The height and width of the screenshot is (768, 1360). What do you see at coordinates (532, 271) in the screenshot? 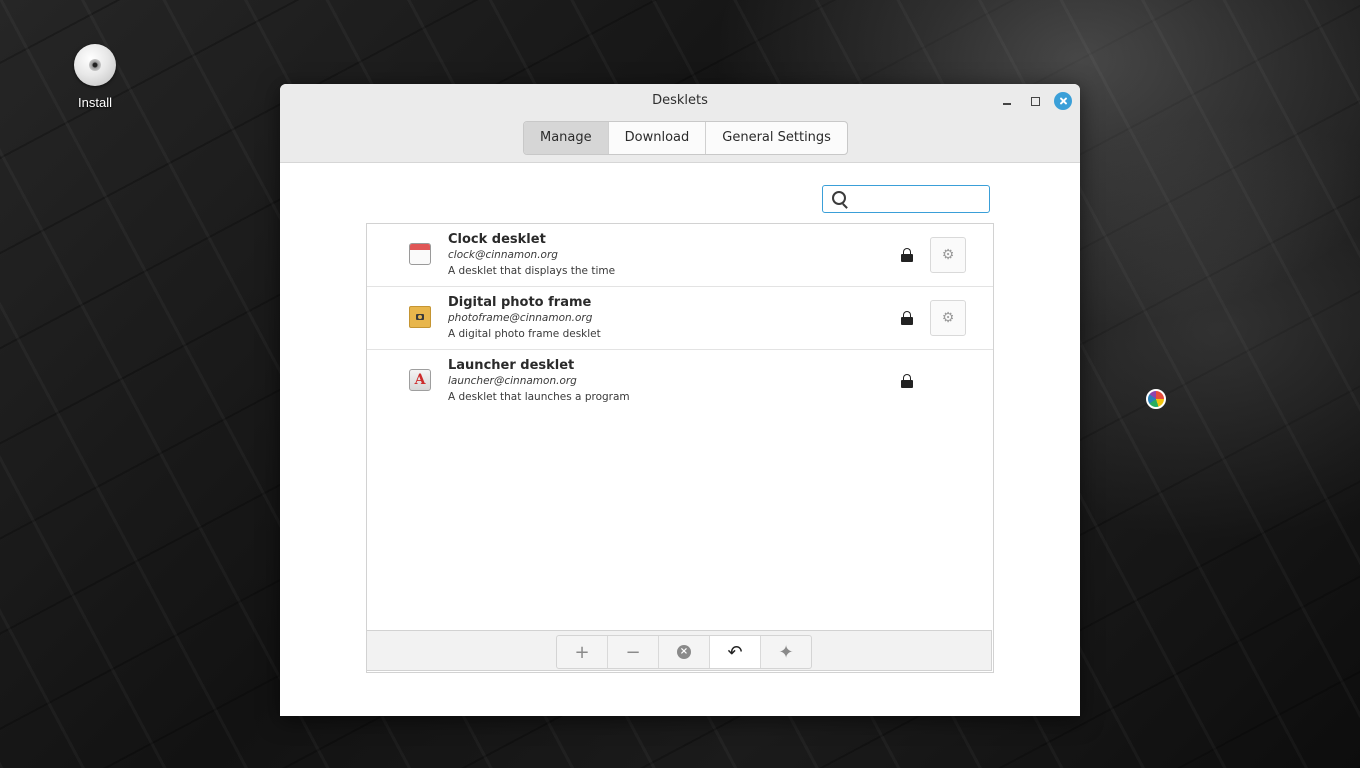
I see `desklet-description: A desklet that displays the time` at bounding box center [532, 271].